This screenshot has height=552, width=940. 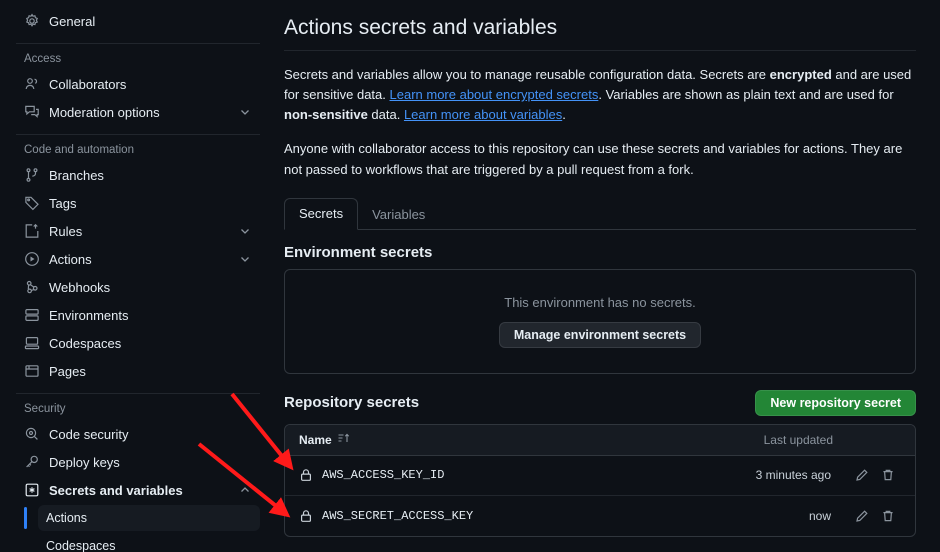 I want to click on sidebar-item-code-security: Code security, so click(x=138, y=434).